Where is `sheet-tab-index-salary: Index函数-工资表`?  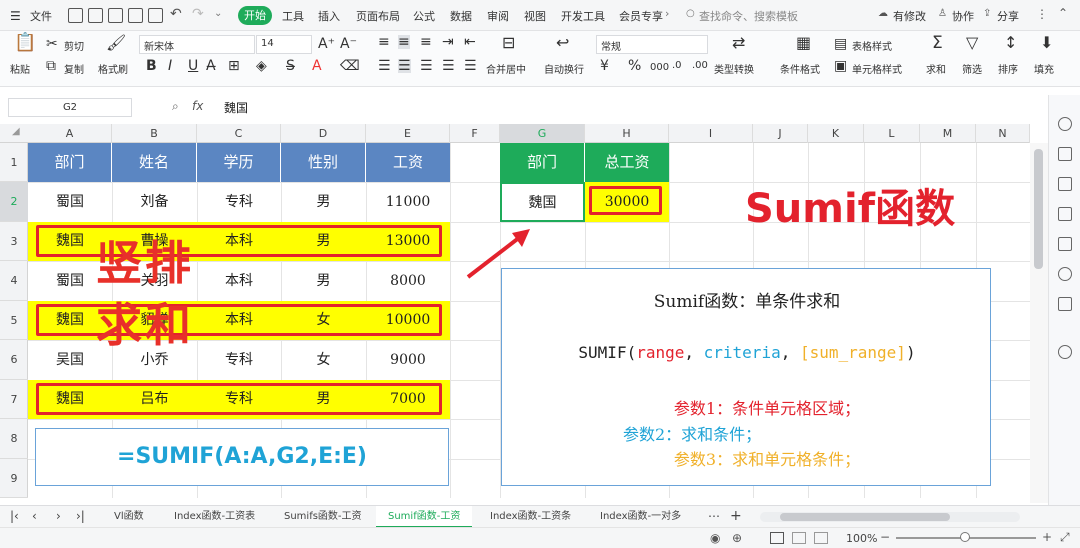
sheet-tab-index-salary: Index函数-工资表 is located at coordinates (214, 517).